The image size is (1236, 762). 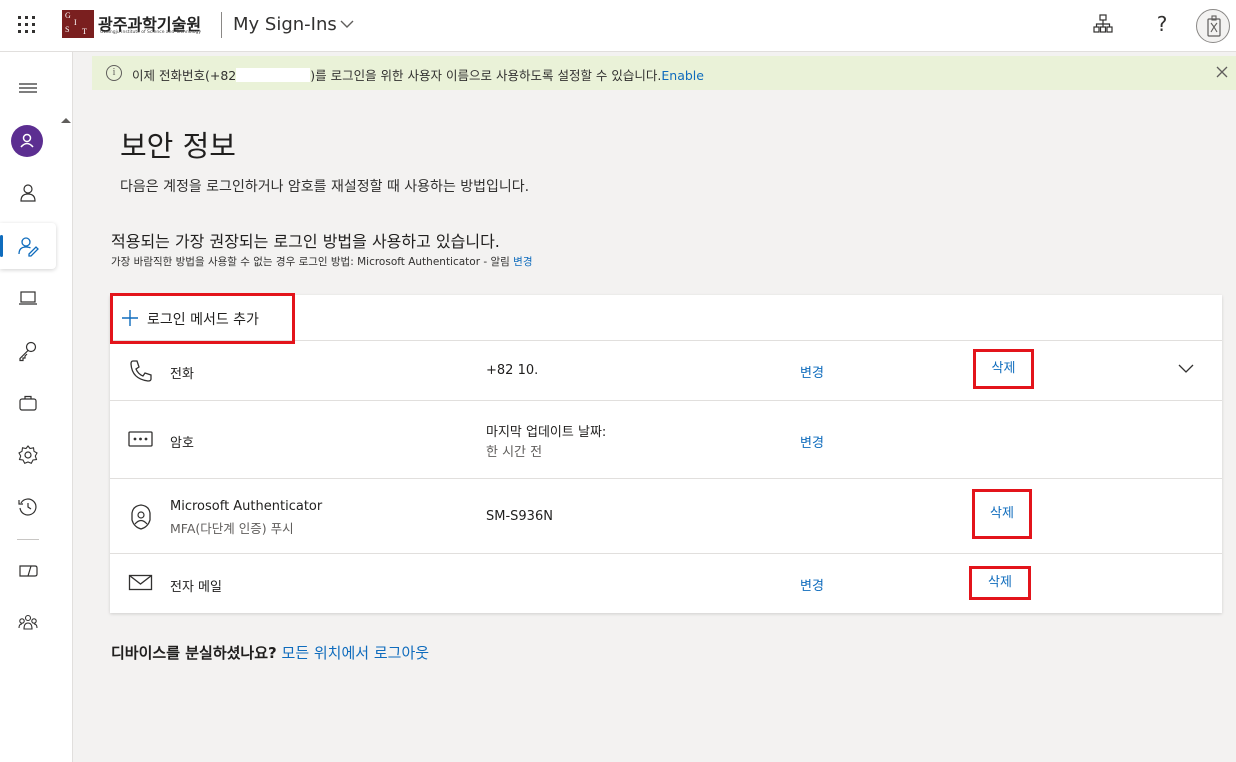 I want to click on apps-icon, so click(x=28, y=571).